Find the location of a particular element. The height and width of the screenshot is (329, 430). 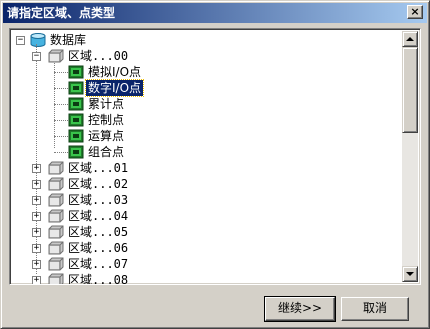

scroll-thumb is located at coordinates (410, 90).